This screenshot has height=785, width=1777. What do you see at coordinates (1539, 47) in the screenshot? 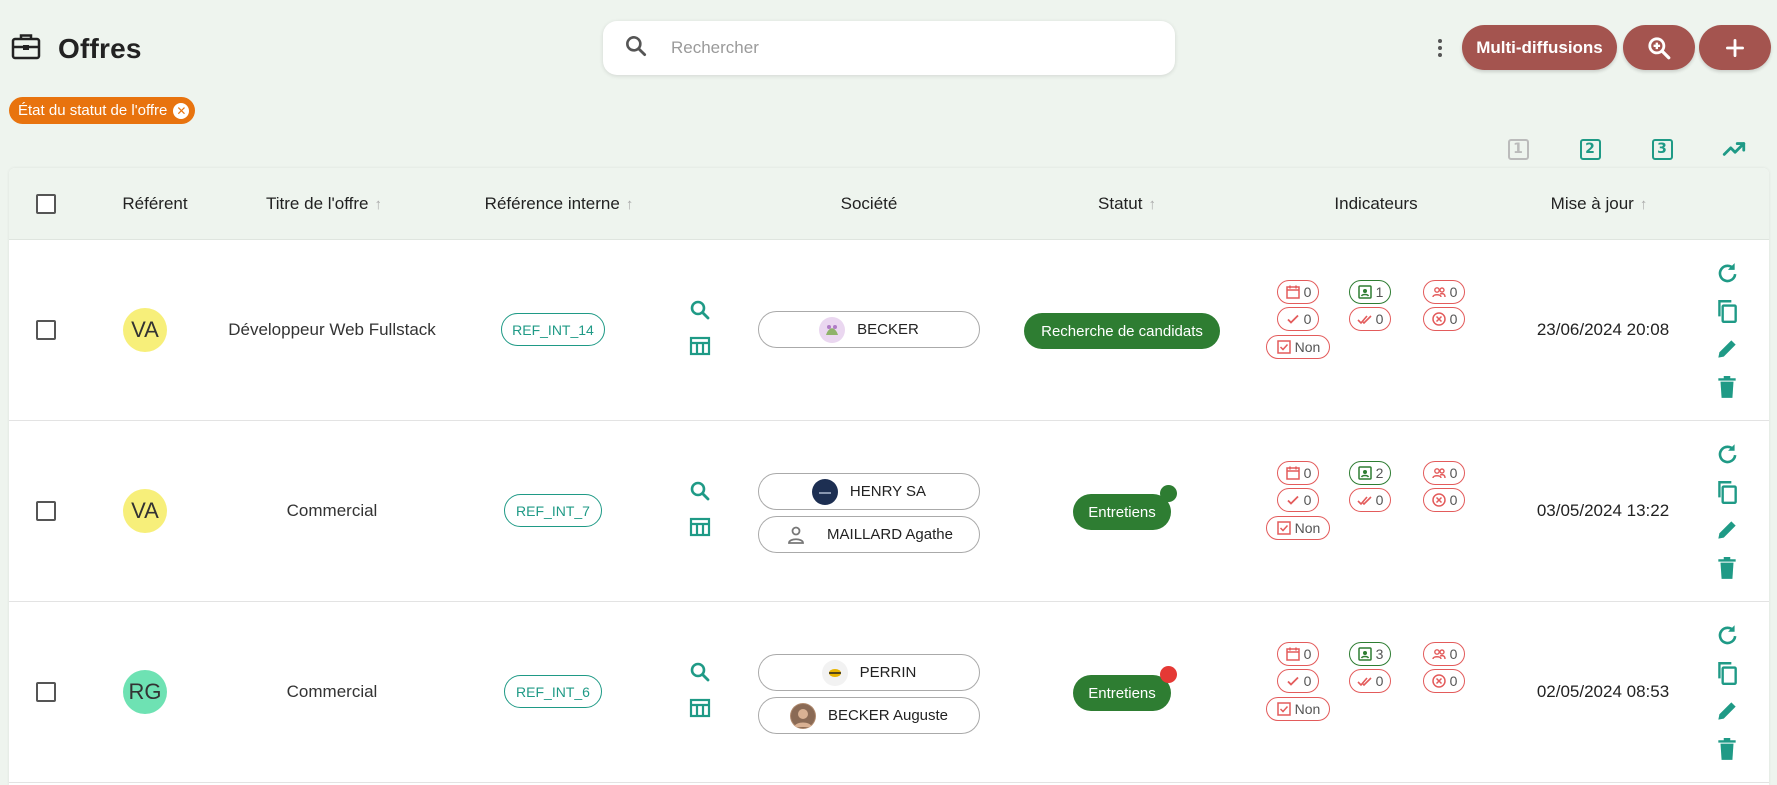
I see `multi-diffusions-button: Multi-diffusions` at bounding box center [1539, 47].